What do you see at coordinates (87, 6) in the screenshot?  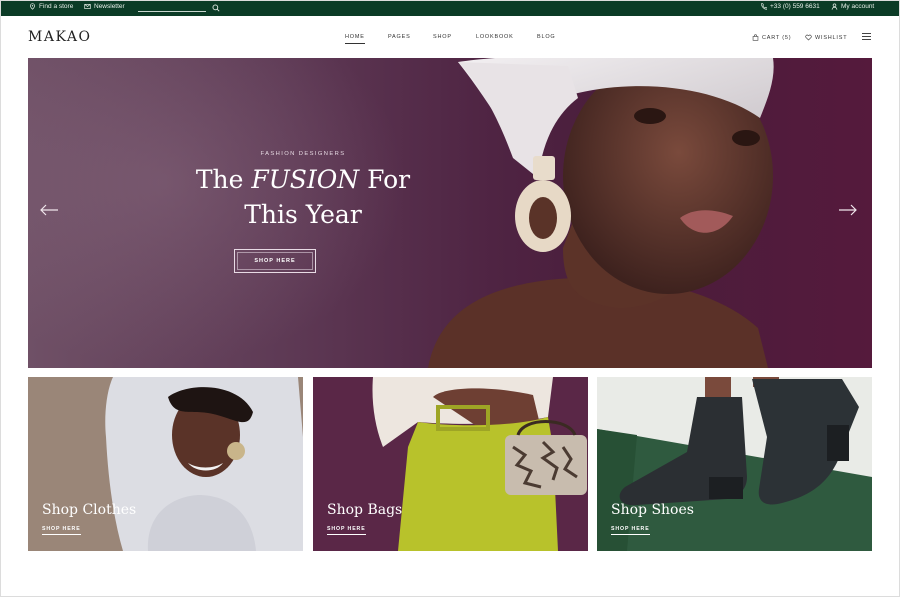 I see `mail-icon` at bounding box center [87, 6].